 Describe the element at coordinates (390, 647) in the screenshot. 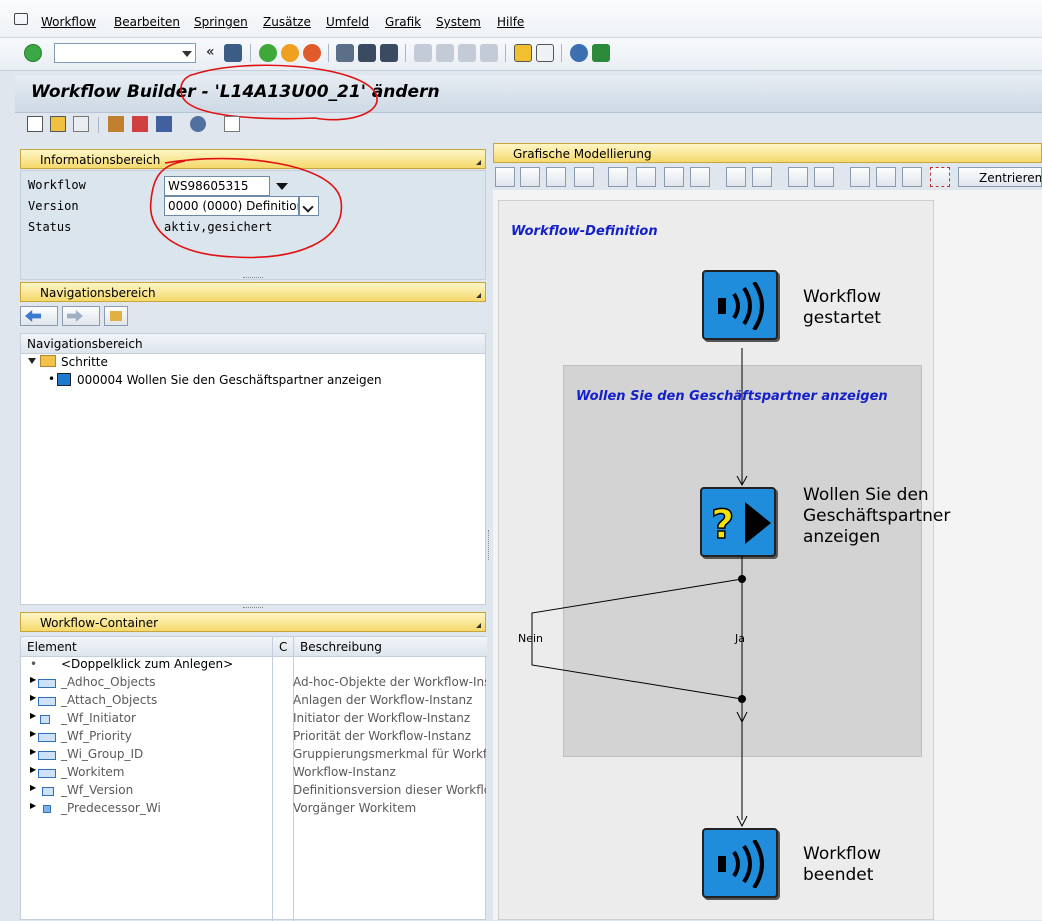

I see `col-desc-header: Beschreibung` at that location.